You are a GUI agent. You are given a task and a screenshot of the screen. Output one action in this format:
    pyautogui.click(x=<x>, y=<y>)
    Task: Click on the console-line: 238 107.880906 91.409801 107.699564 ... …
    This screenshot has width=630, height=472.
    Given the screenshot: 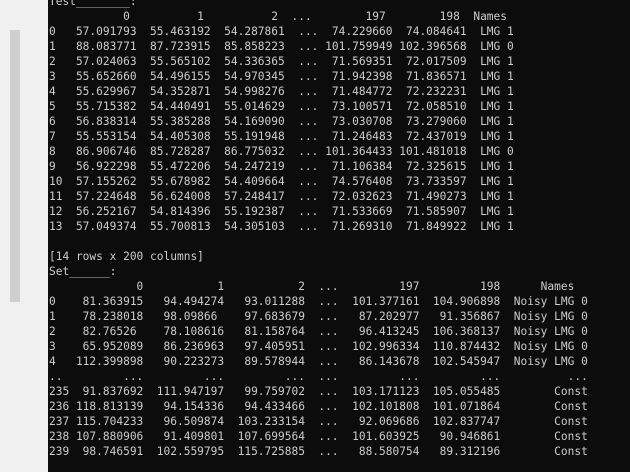 What is the action you would take?
    pyautogui.click(x=318, y=436)
    